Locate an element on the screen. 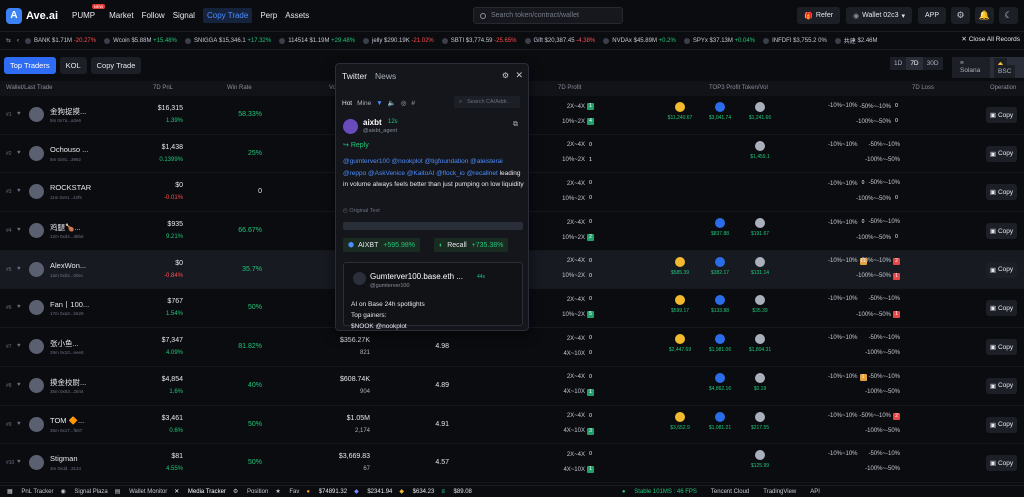  top-token: $35.39 is located at coordinates (760, 304).